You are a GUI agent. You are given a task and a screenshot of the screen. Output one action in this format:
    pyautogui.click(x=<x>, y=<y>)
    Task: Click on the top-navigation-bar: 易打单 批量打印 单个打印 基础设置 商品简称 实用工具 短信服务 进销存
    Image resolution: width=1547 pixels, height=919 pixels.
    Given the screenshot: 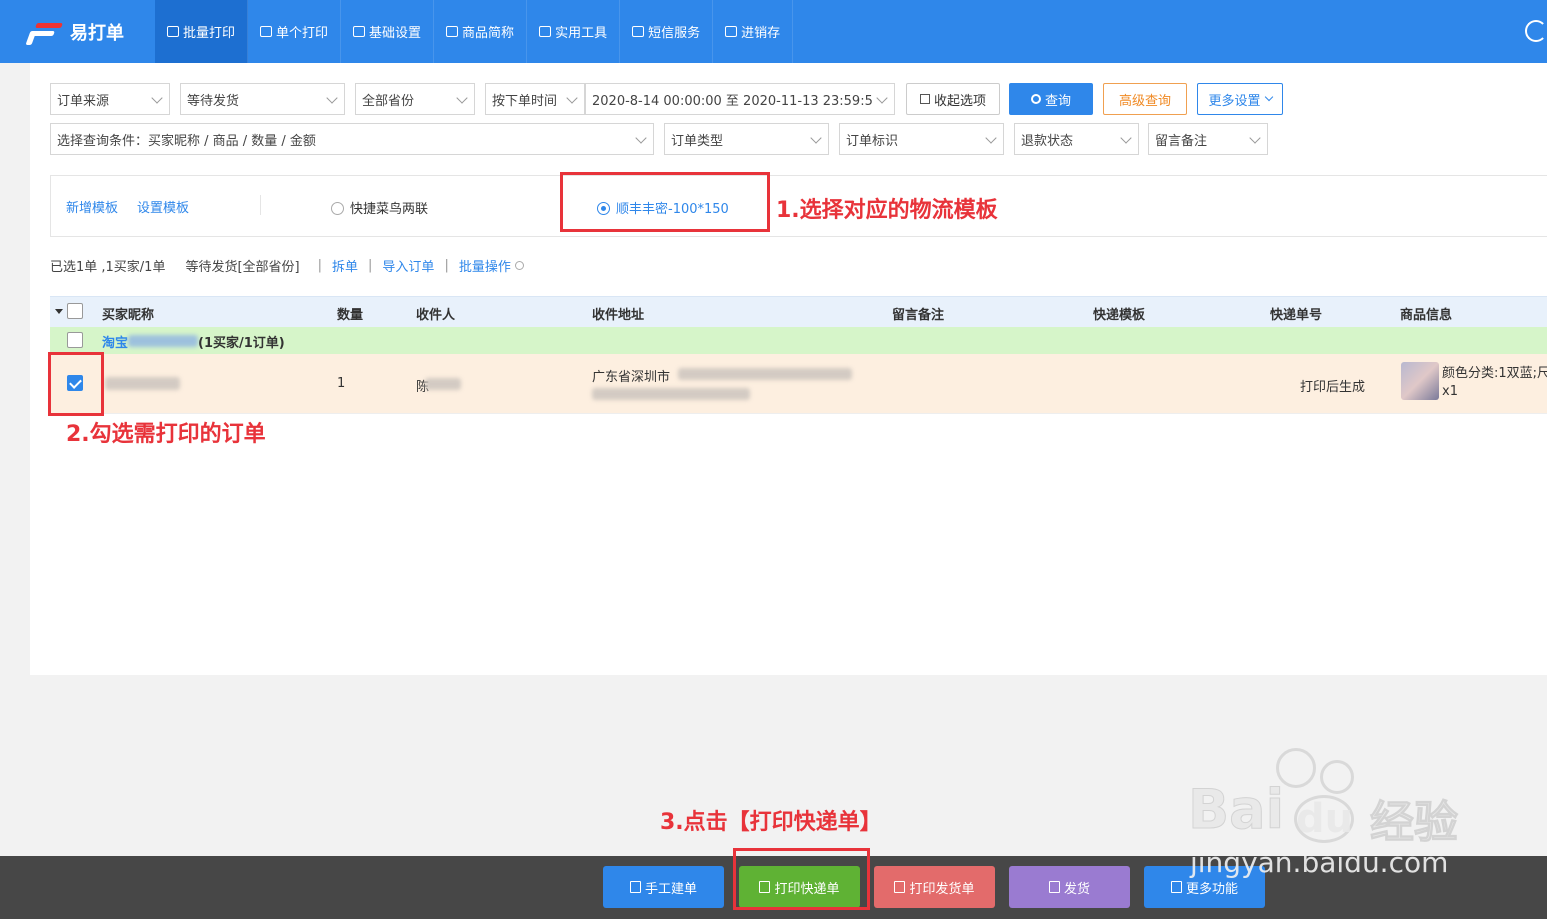 What is the action you would take?
    pyautogui.click(x=773, y=31)
    